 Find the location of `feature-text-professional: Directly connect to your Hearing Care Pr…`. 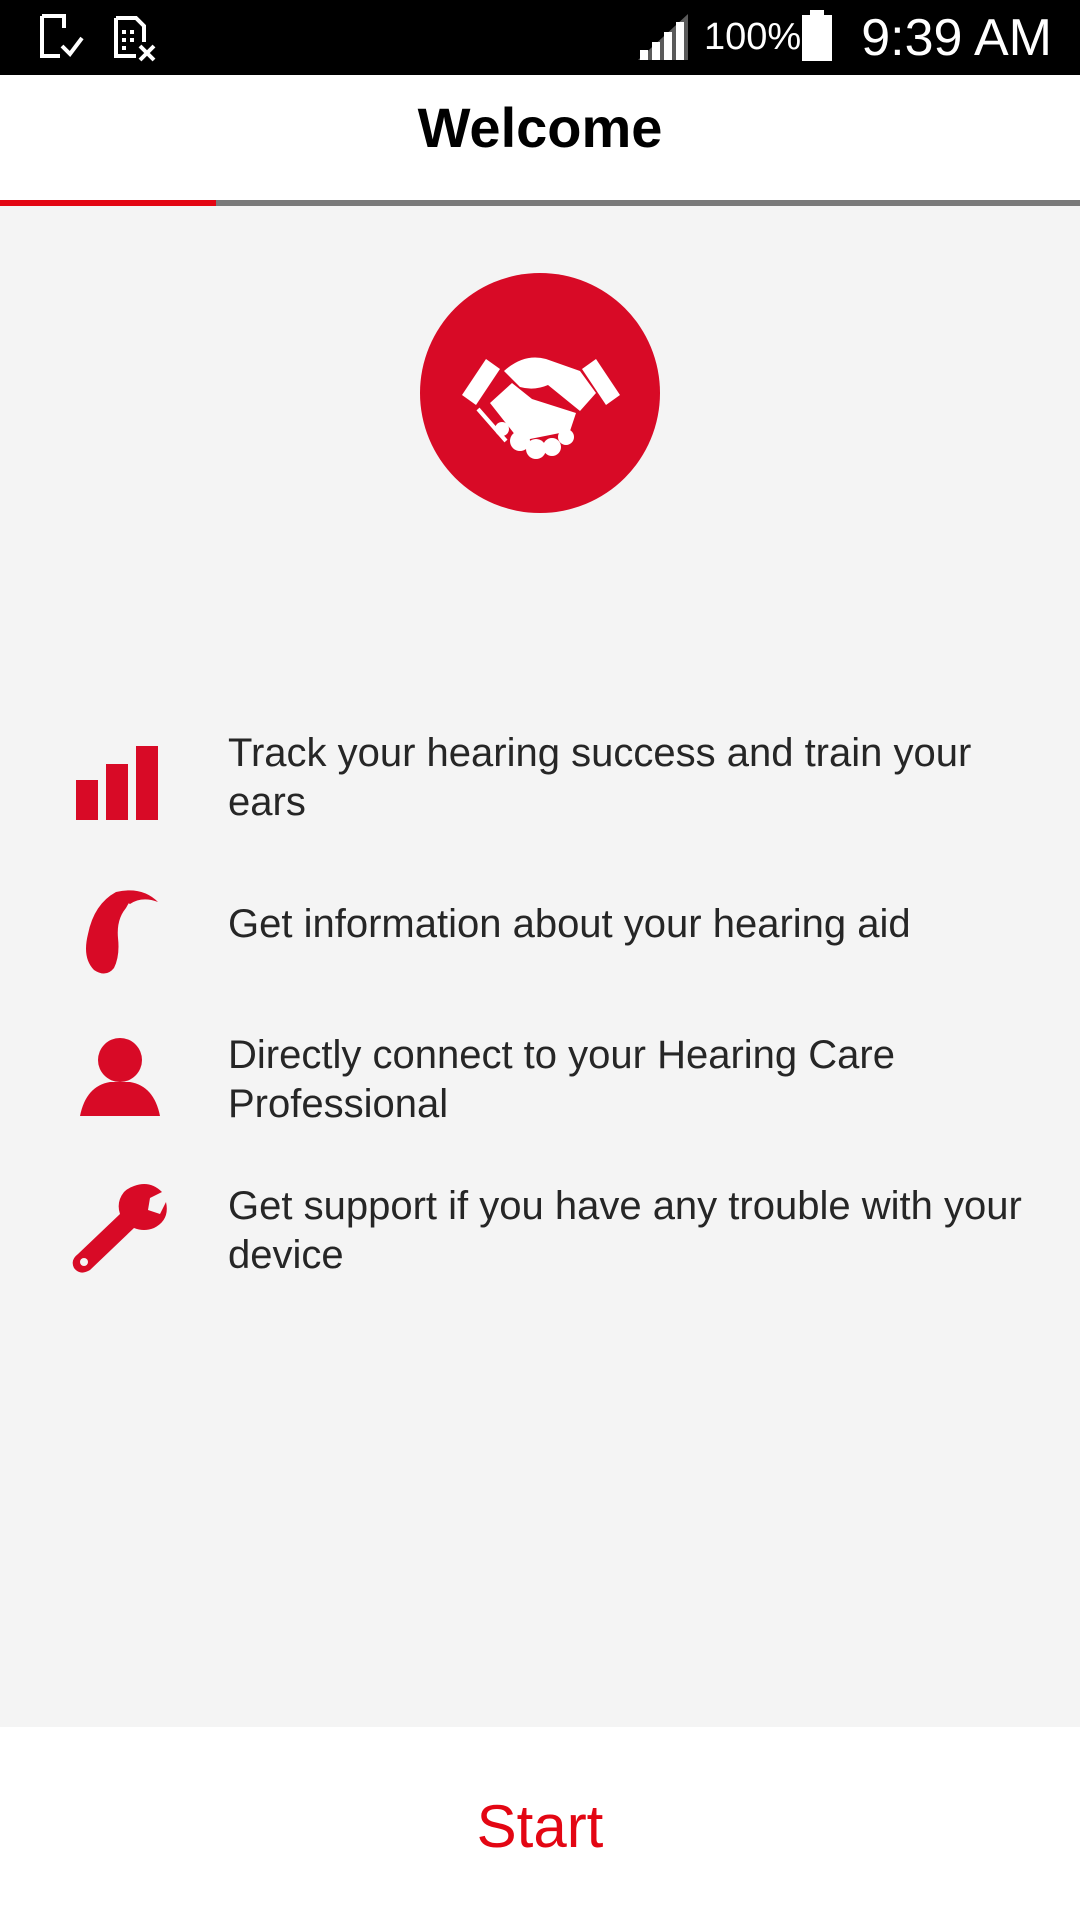

feature-text-professional: Directly connect to your Hearing Care Pr… is located at coordinates (561, 1079).